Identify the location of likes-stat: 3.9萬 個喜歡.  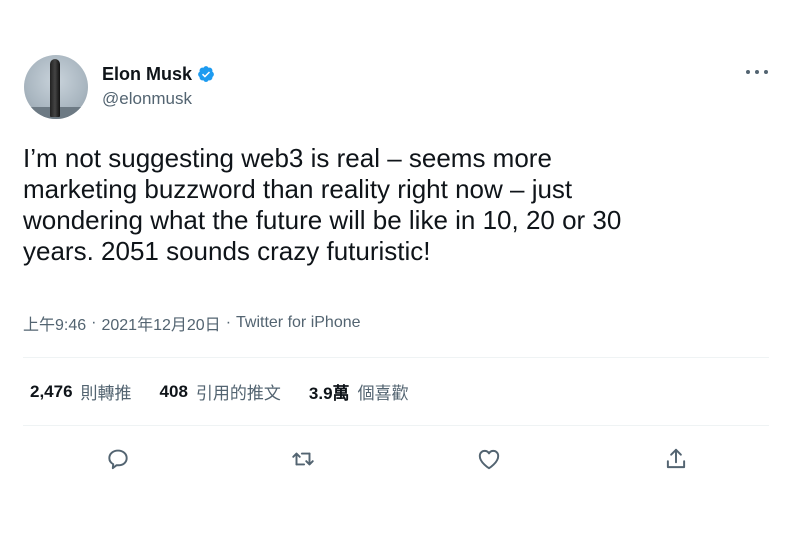
(359, 391).